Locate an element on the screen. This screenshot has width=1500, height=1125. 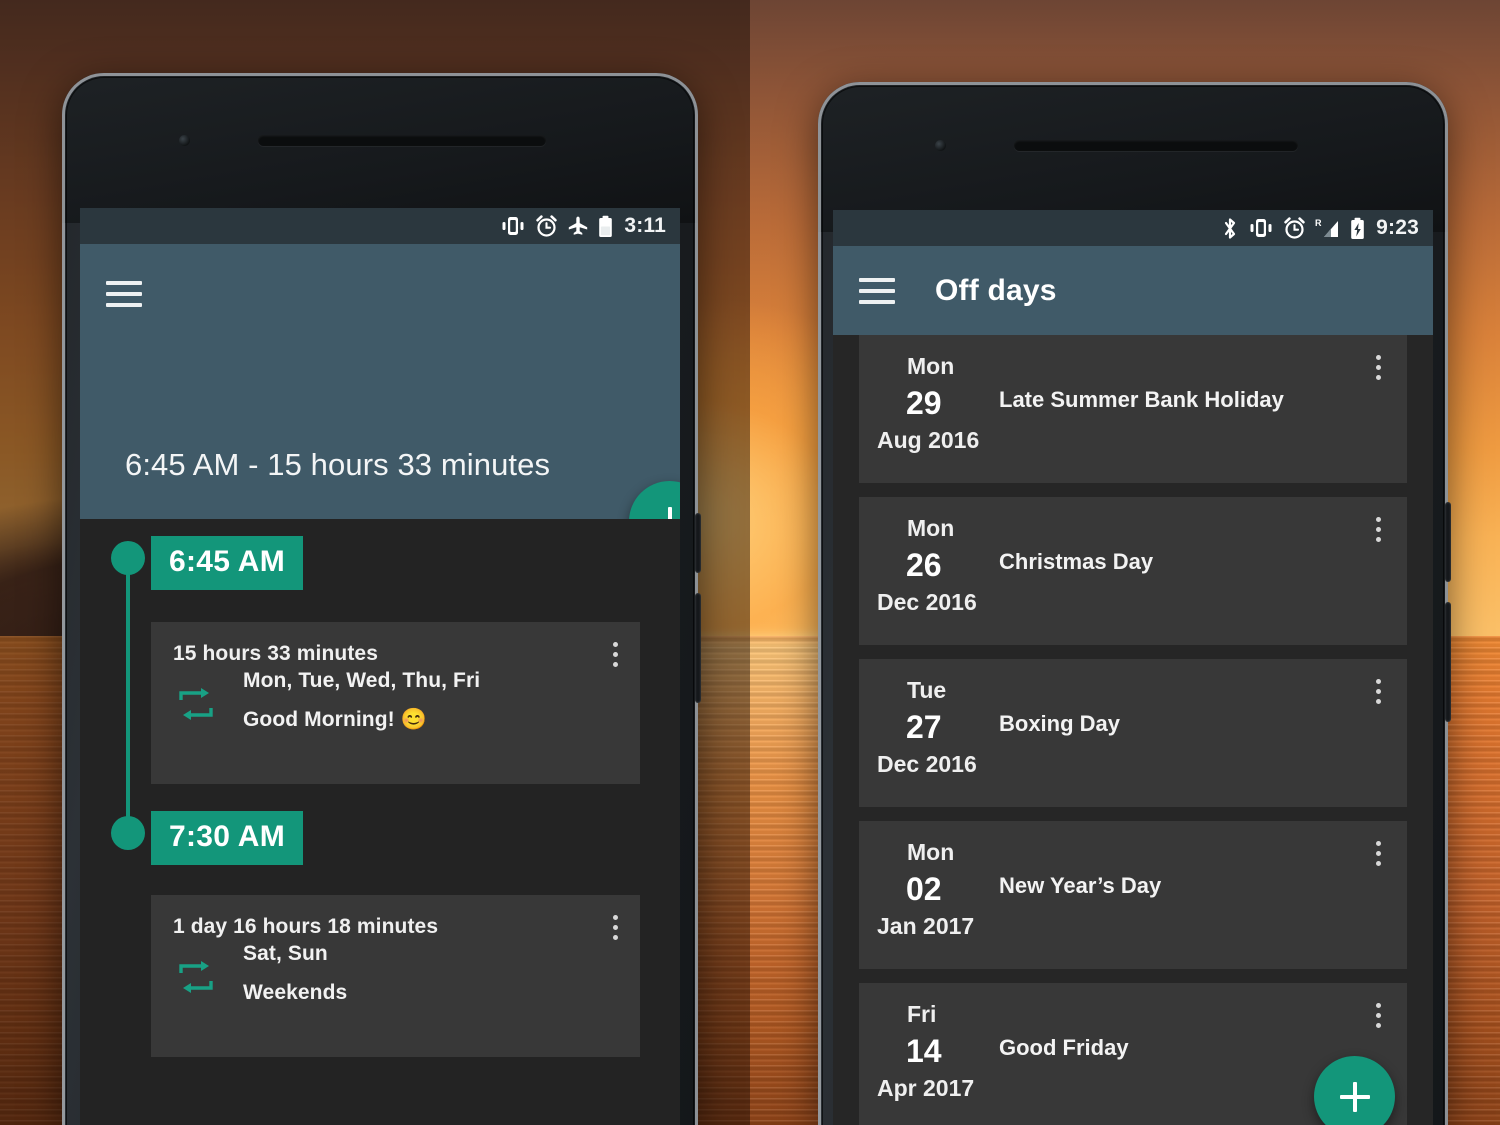
off-day-number: 26 is located at coordinates (924, 565).